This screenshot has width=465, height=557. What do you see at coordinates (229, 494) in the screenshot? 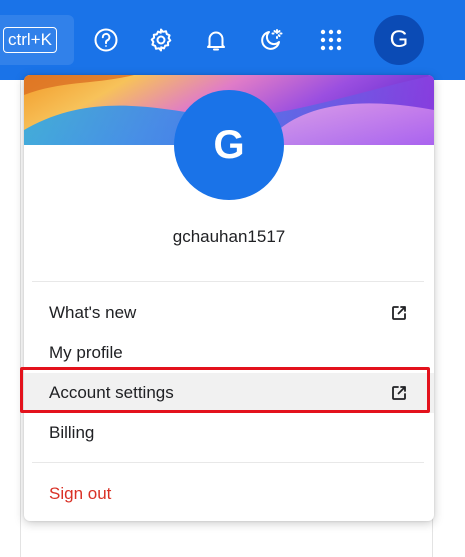
I see `sign-out-button: Sign out` at bounding box center [229, 494].